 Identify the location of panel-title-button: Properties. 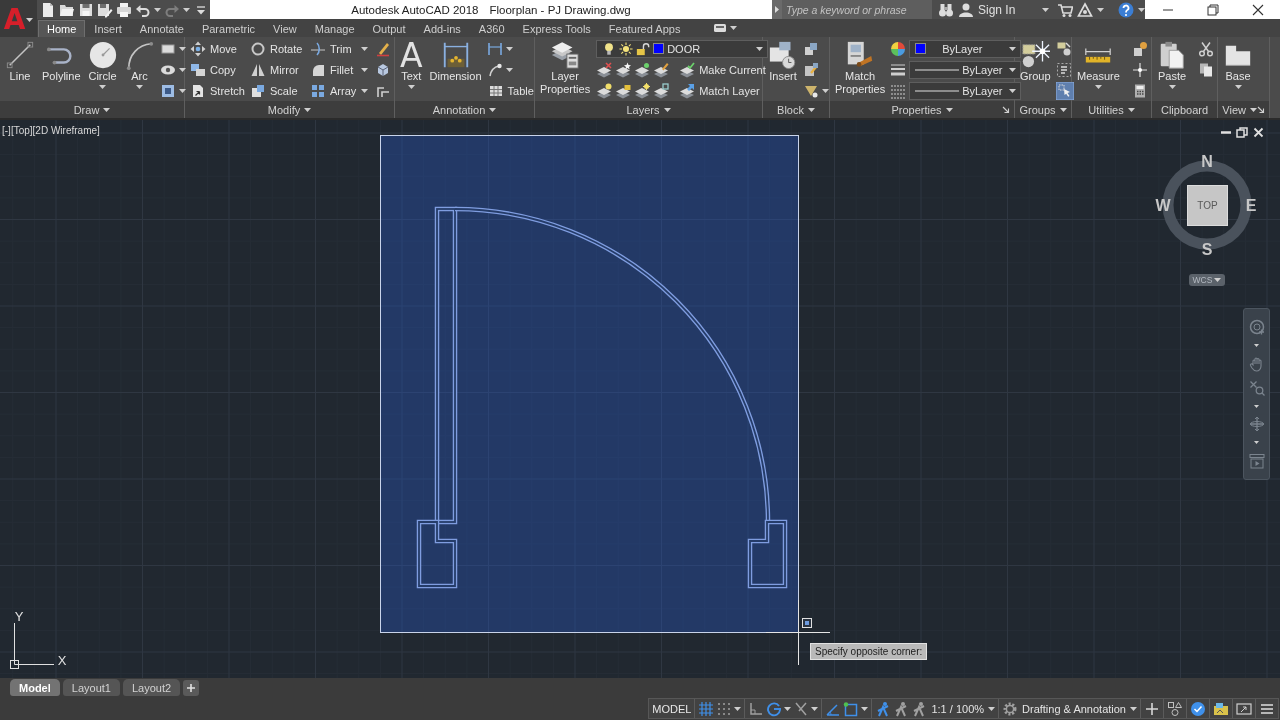
(922, 109).